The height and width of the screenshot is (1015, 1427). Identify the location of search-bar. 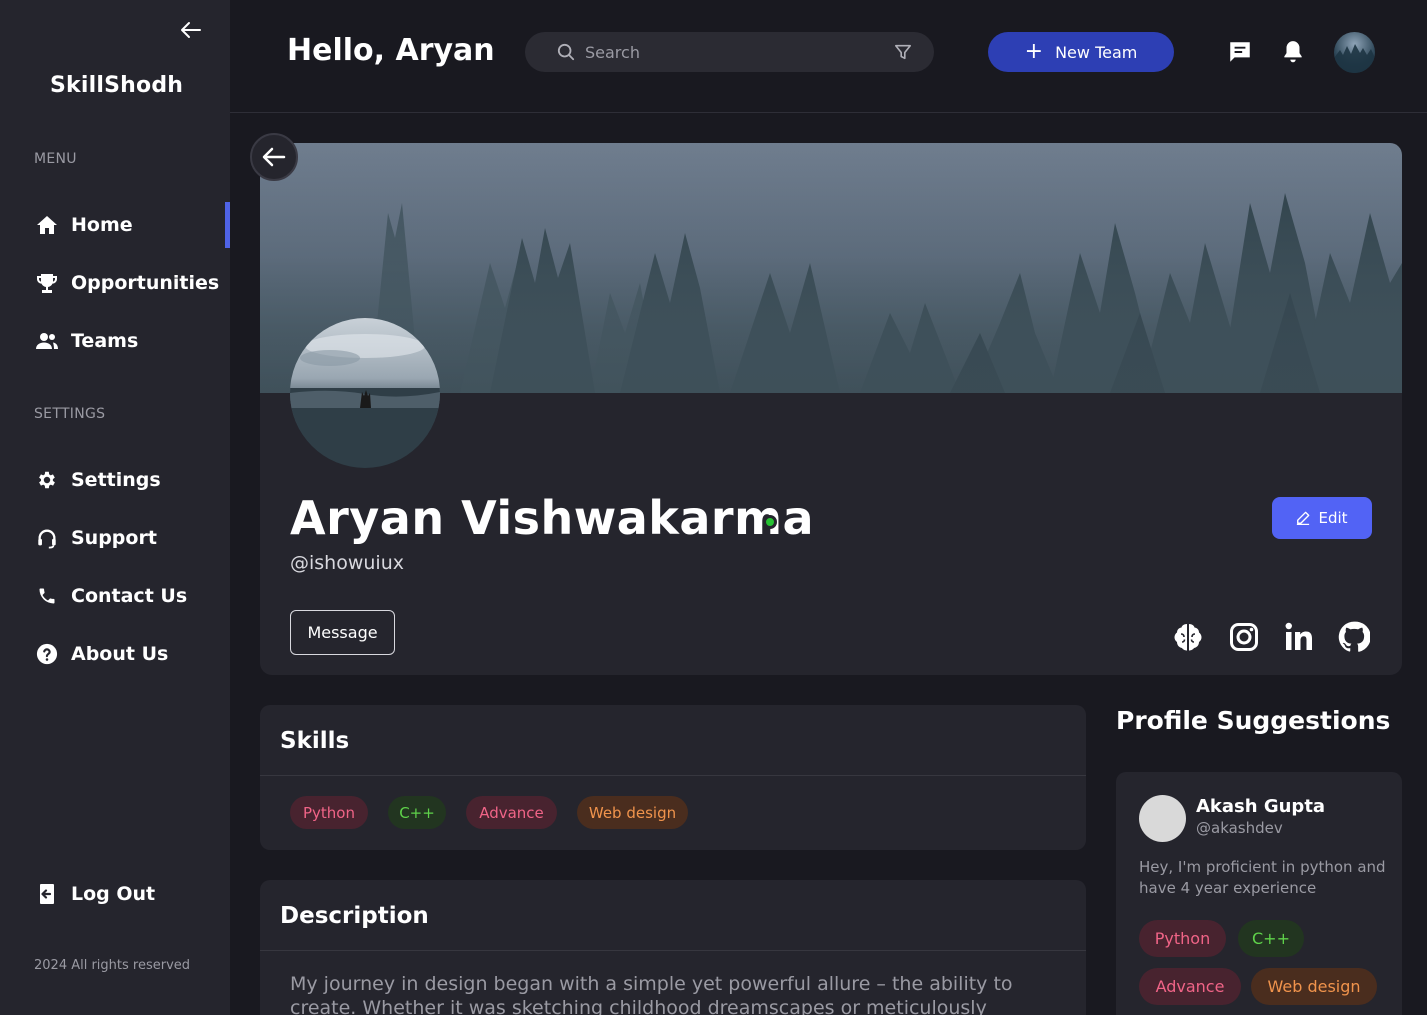
(729, 52).